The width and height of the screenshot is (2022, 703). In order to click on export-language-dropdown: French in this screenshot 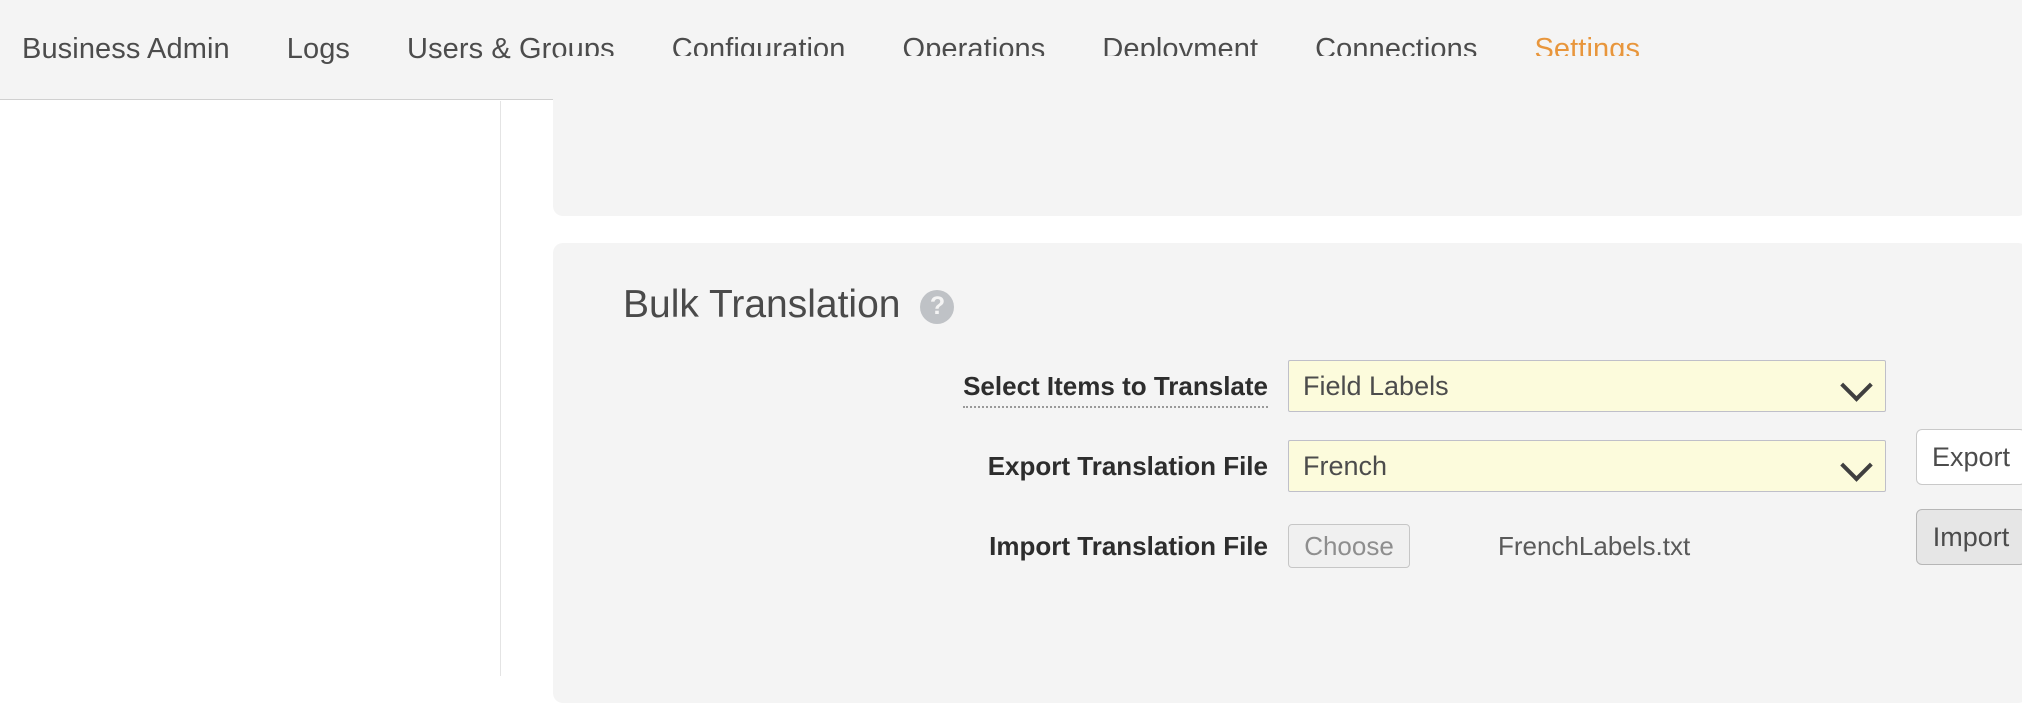, I will do `click(1587, 466)`.